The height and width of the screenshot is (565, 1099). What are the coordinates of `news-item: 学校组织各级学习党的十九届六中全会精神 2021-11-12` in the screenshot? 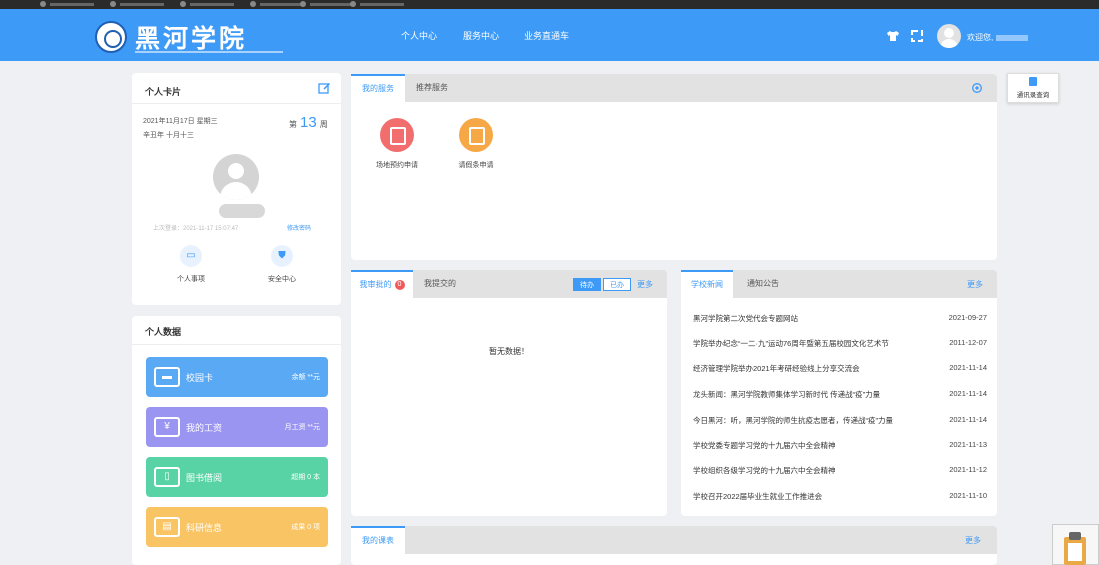 It's located at (840, 471).